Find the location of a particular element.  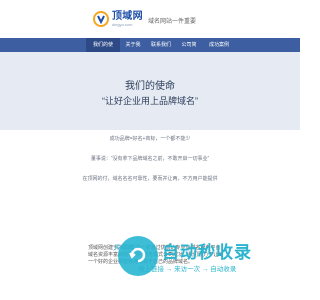

watermark-title: 自动秒收录 is located at coordinates (207, 252).